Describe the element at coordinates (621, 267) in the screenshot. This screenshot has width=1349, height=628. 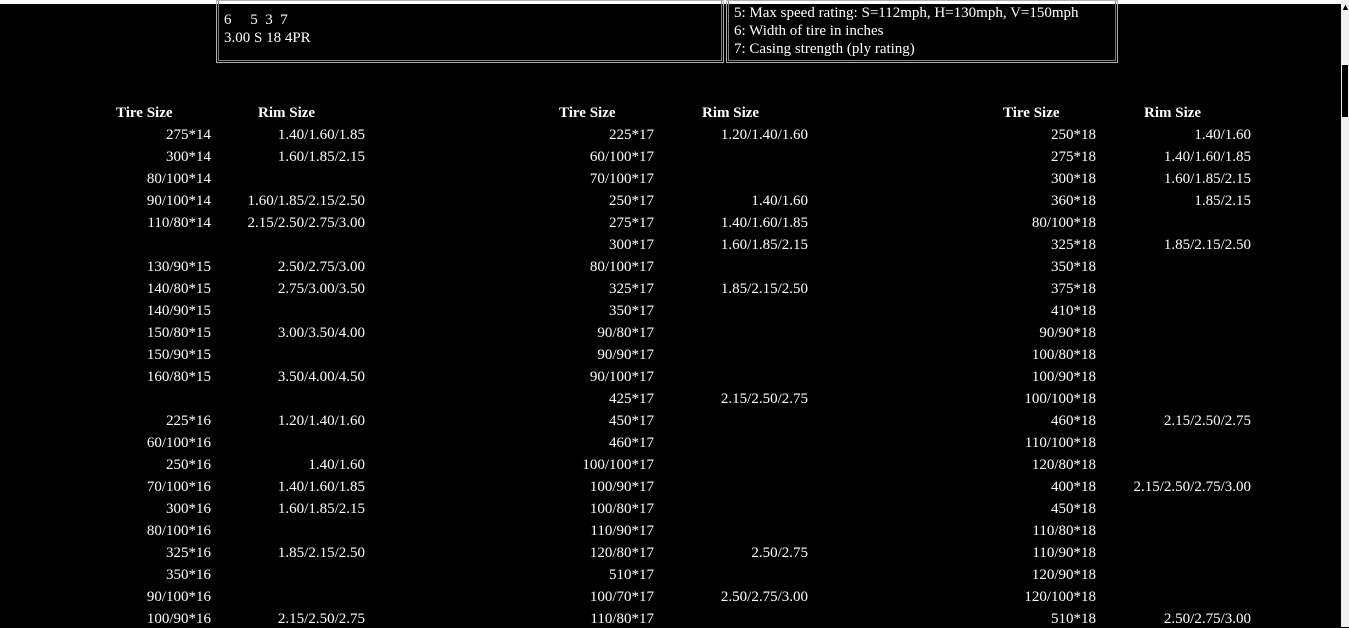
I see `tire-size-cell: 80/100*17` at that location.